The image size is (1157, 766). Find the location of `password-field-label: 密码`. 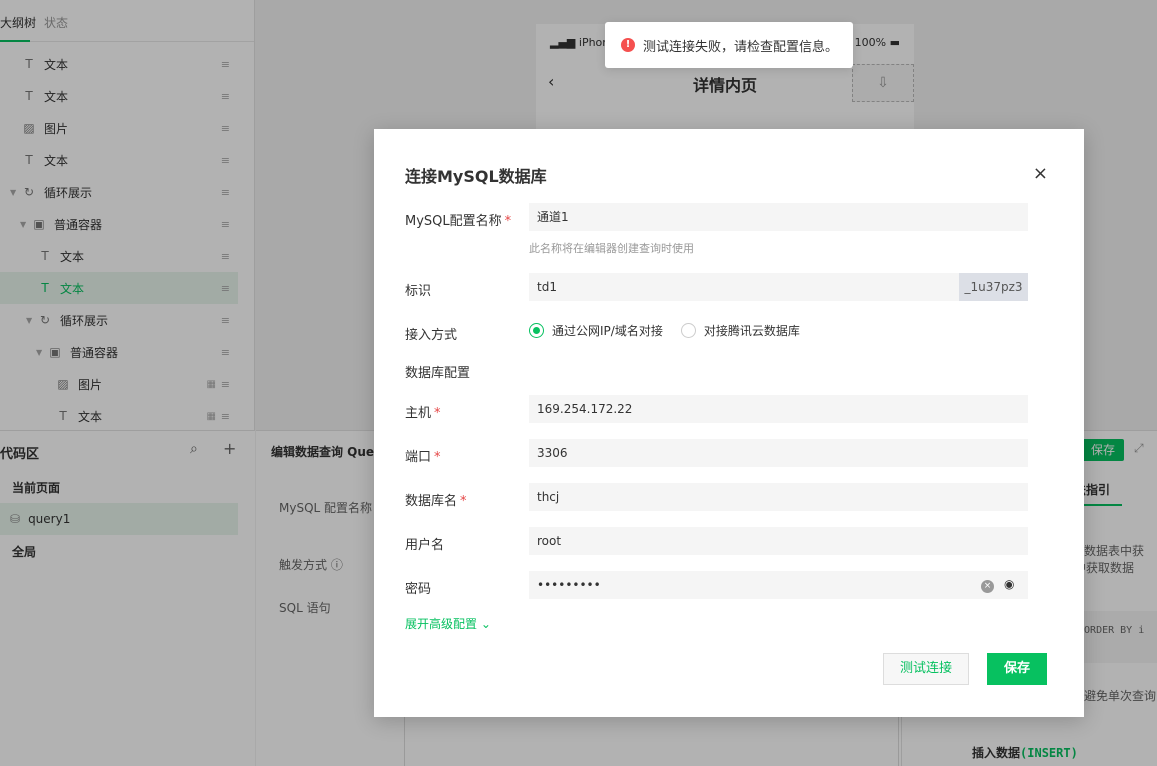

password-field-label: 密码 is located at coordinates (418, 589).